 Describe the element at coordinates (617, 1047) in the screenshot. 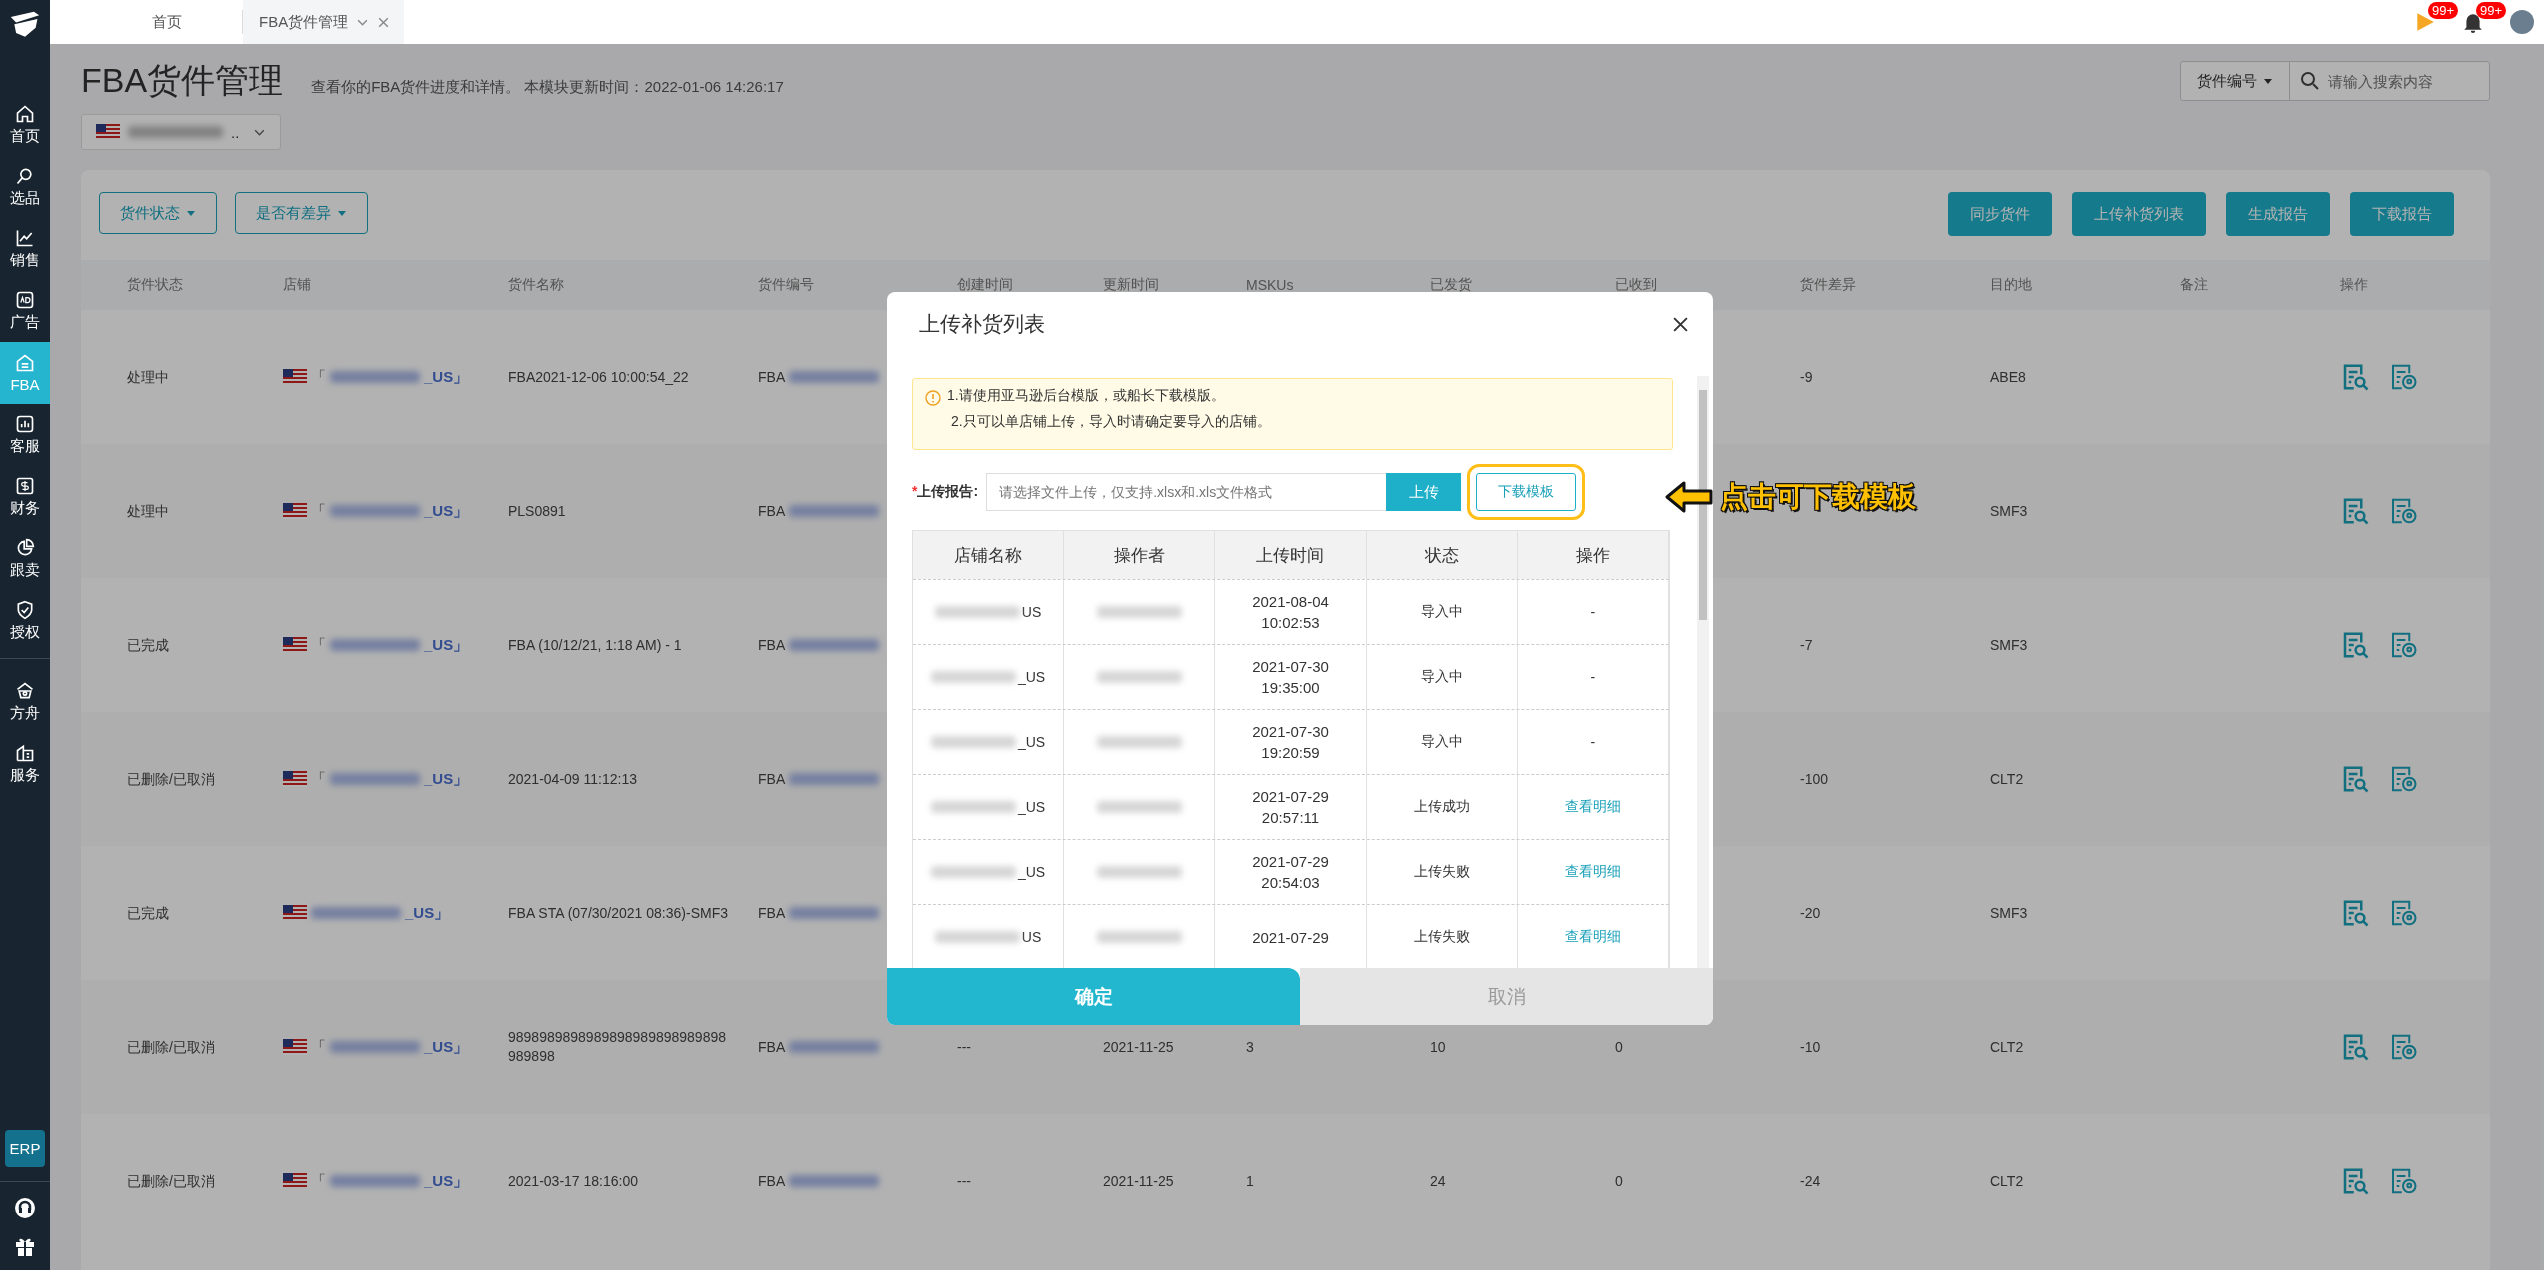

I see `table-cell-text: 9898989898989898989898989898989898` at that location.